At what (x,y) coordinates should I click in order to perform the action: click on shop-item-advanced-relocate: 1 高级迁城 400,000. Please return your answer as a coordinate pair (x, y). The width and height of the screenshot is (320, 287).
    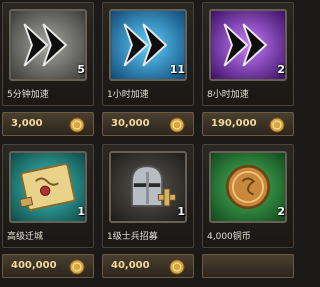
    Looking at the image, I should click on (48, 213).